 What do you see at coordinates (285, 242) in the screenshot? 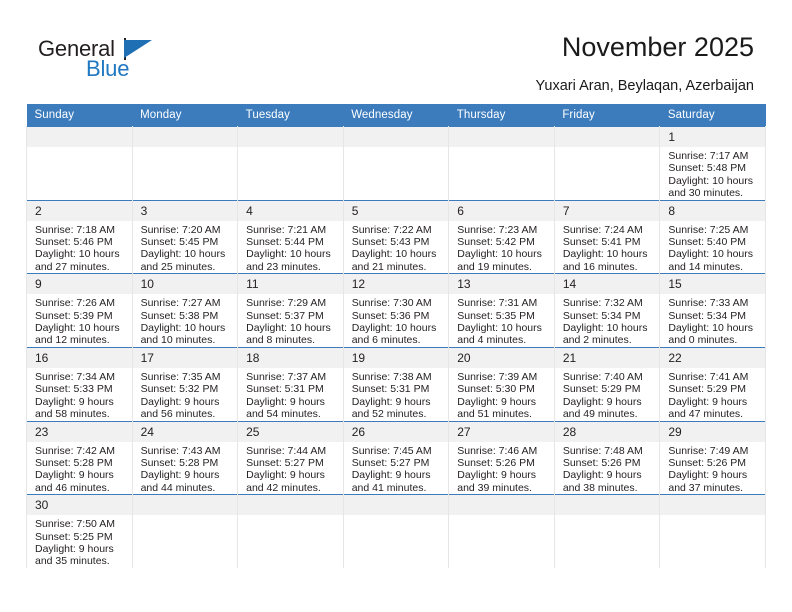
I see `sunset-text: Sunset: 5:44 PM` at bounding box center [285, 242].